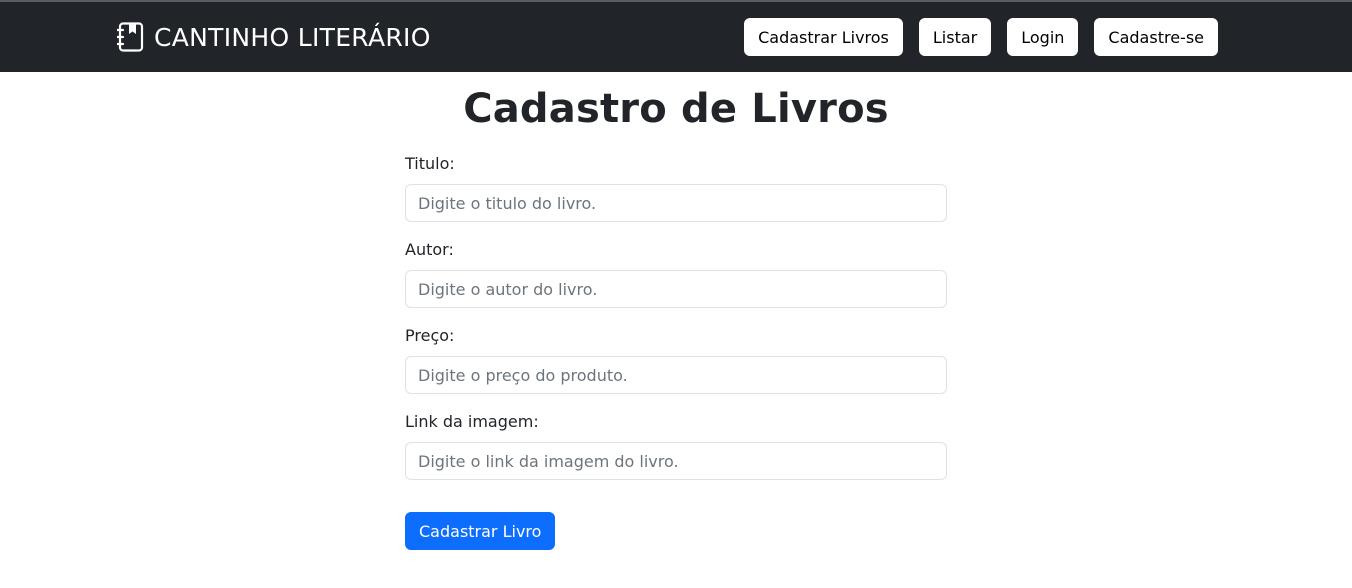  What do you see at coordinates (676, 375) in the screenshot?
I see `price-input` at bounding box center [676, 375].